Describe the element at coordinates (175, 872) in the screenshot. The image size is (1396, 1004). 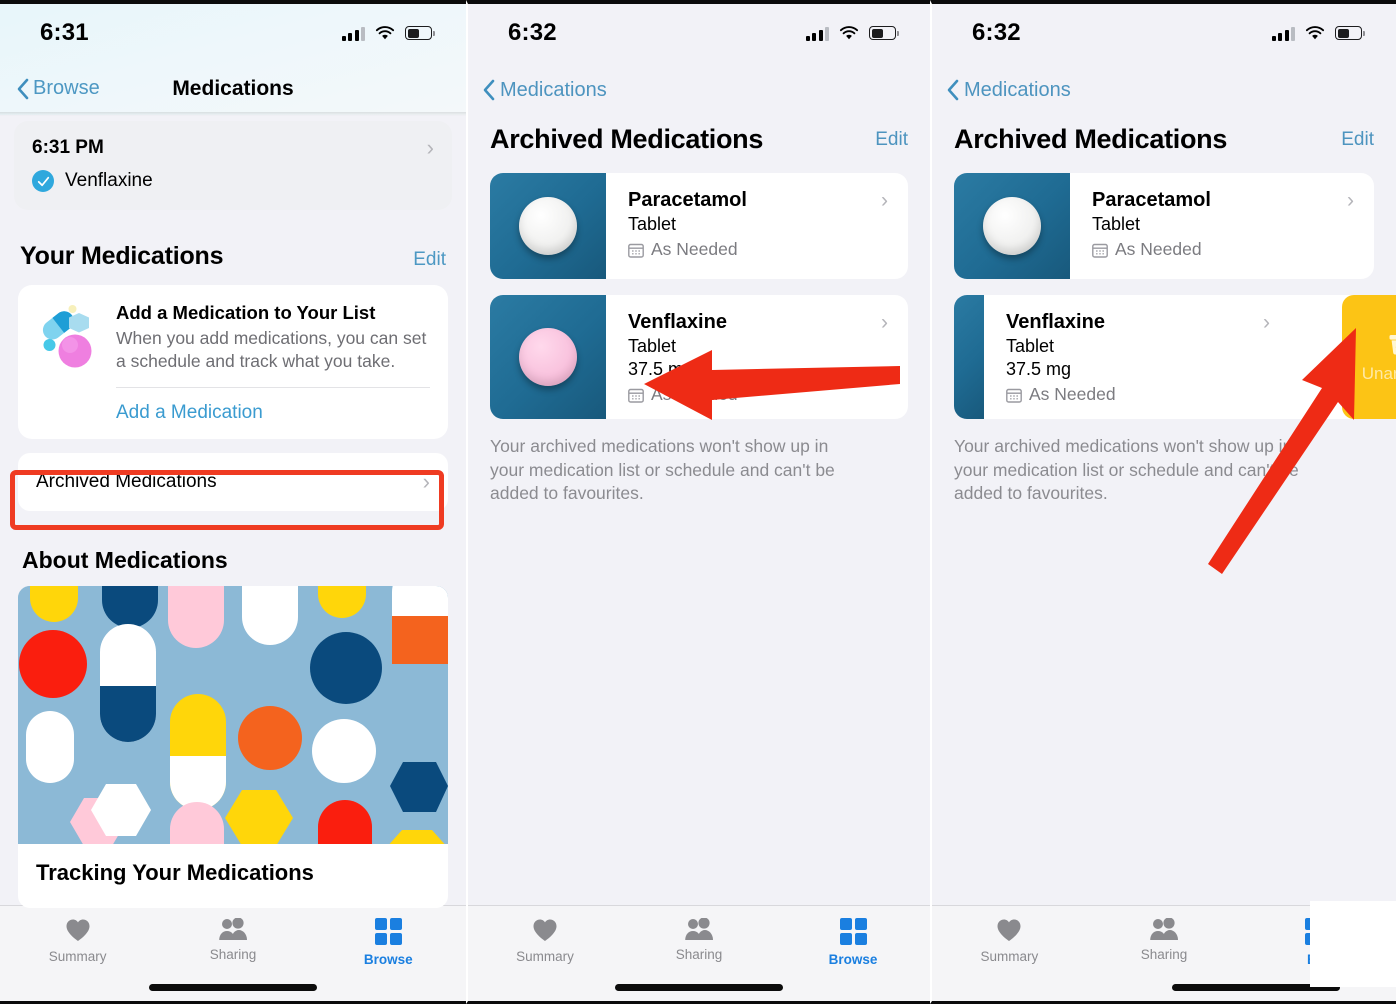
I see `about-card-caption: Tracking Your Medications` at that location.